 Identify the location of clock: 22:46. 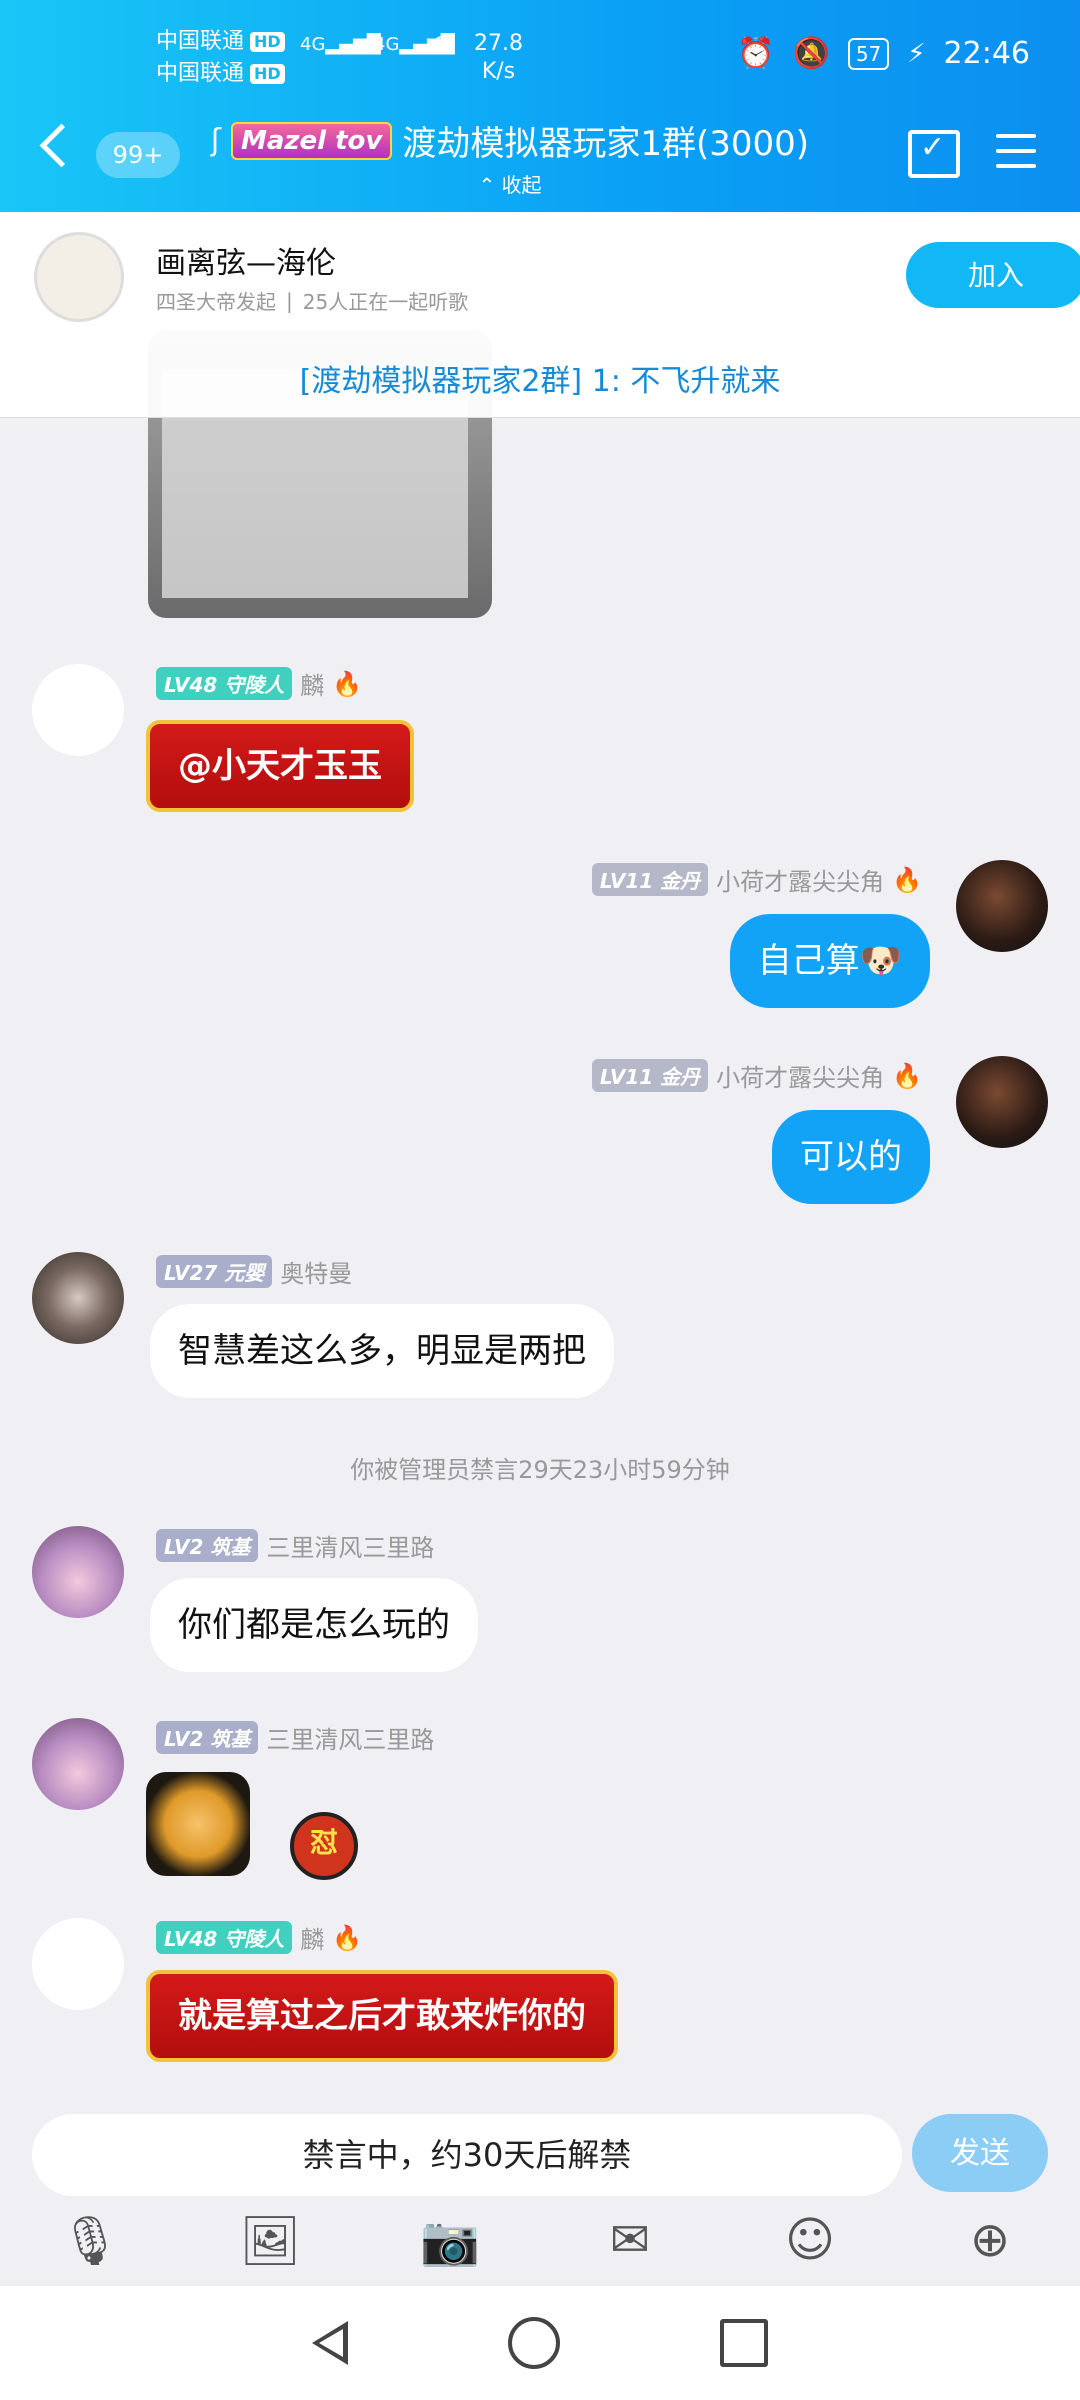
(986, 53).